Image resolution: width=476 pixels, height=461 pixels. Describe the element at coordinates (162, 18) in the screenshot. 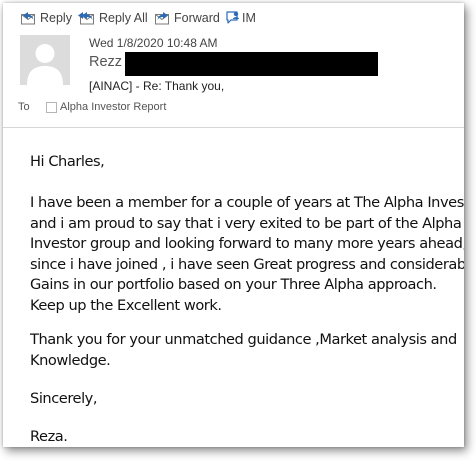

I see `forward-icon` at that location.